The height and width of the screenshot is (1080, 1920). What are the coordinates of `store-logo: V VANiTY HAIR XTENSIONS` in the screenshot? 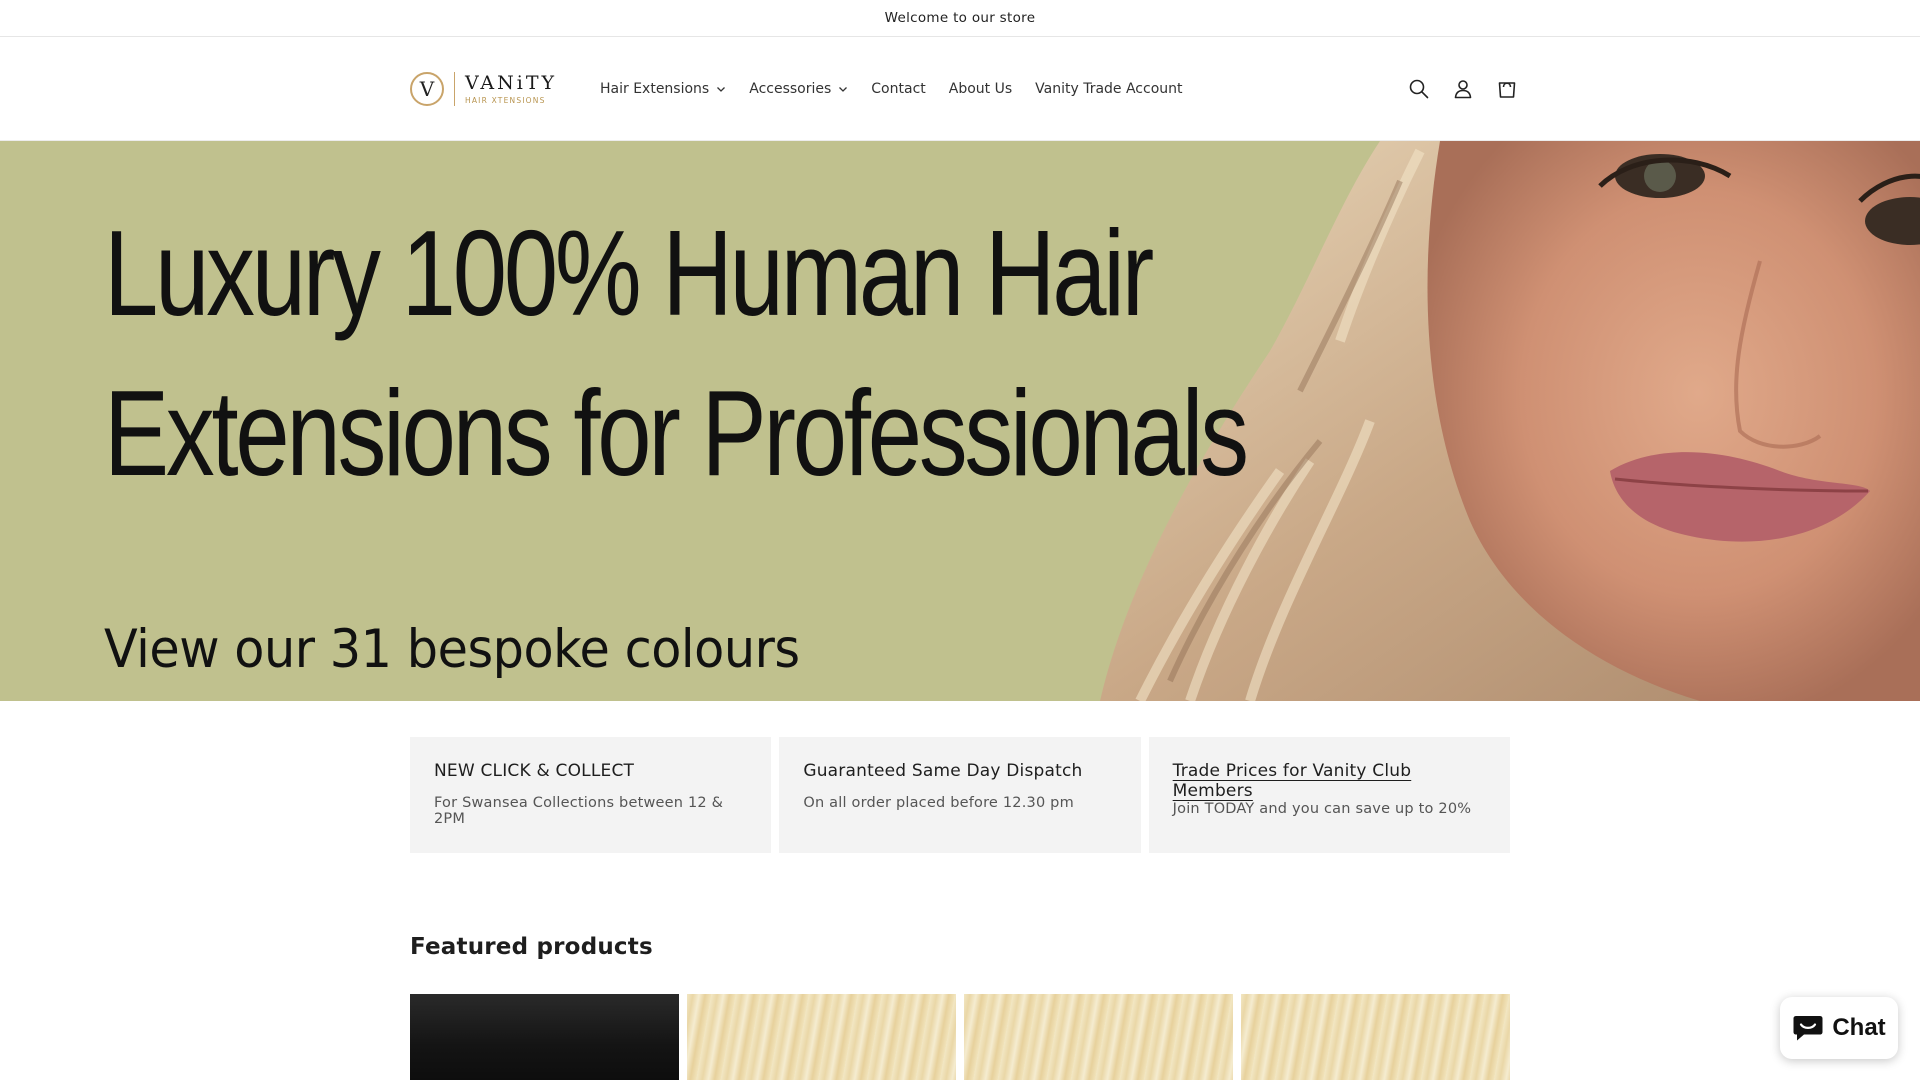 It's located at (483, 89).